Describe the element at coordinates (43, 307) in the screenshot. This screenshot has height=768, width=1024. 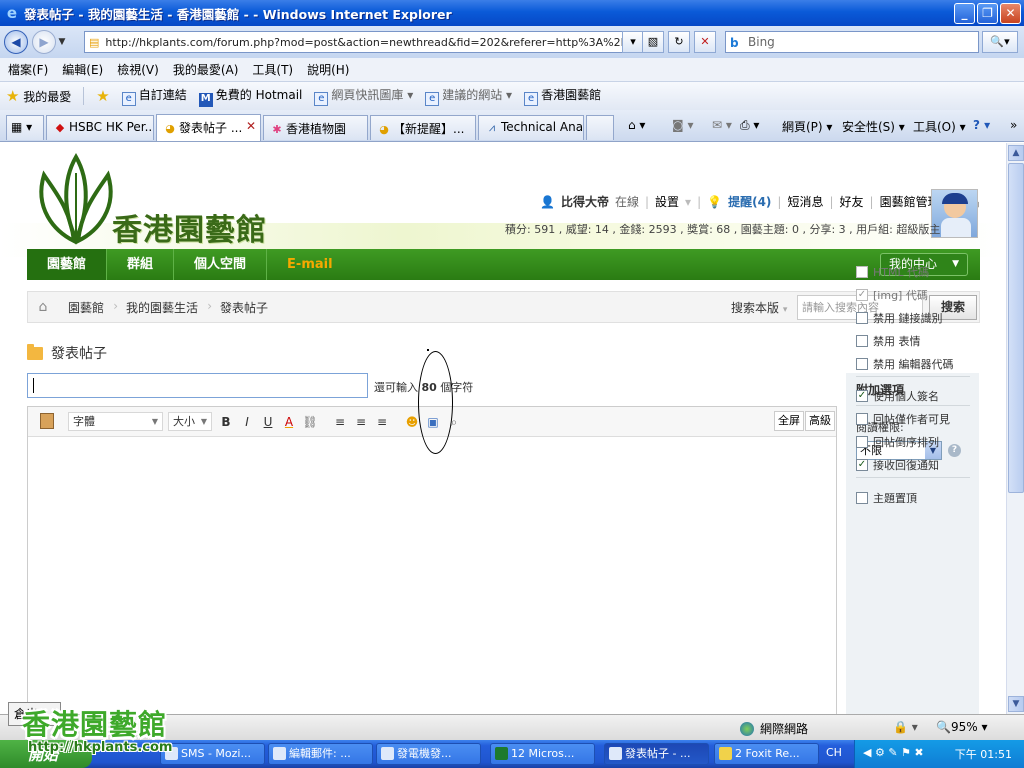
I see `home-icon: ⌂` at that location.